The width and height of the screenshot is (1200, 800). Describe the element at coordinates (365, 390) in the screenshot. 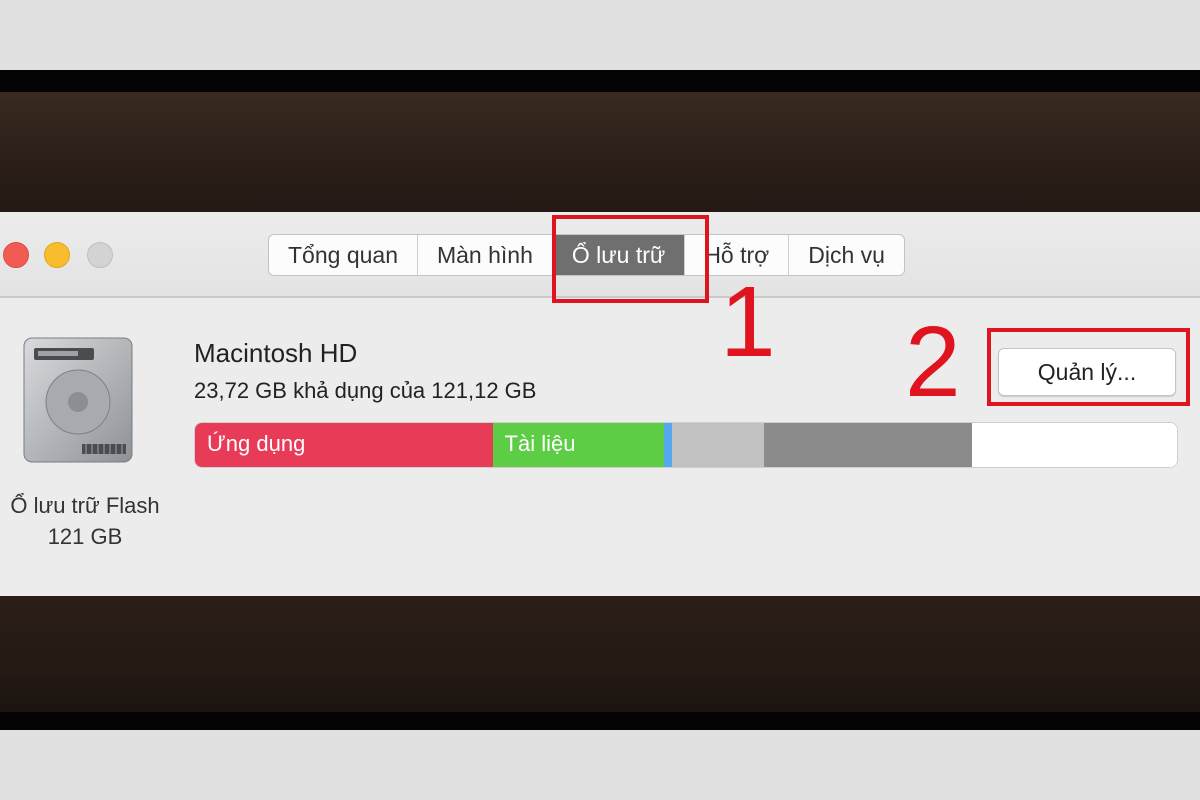

I see `disk-available-text: 23,72 GB khả dụng của 121,12 GB` at that location.